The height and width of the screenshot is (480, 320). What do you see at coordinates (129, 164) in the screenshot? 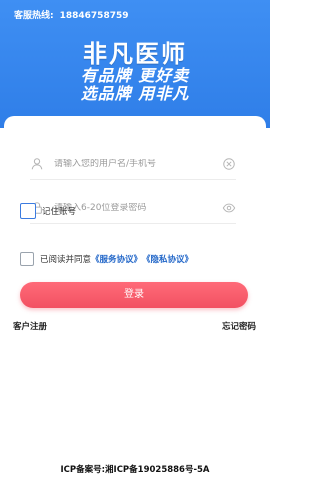
I see `username-input` at bounding box center [129, 164].